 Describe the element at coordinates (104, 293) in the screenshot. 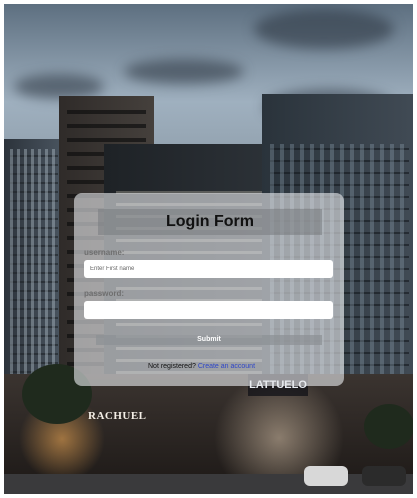

I see `password-label: password:` at that location.